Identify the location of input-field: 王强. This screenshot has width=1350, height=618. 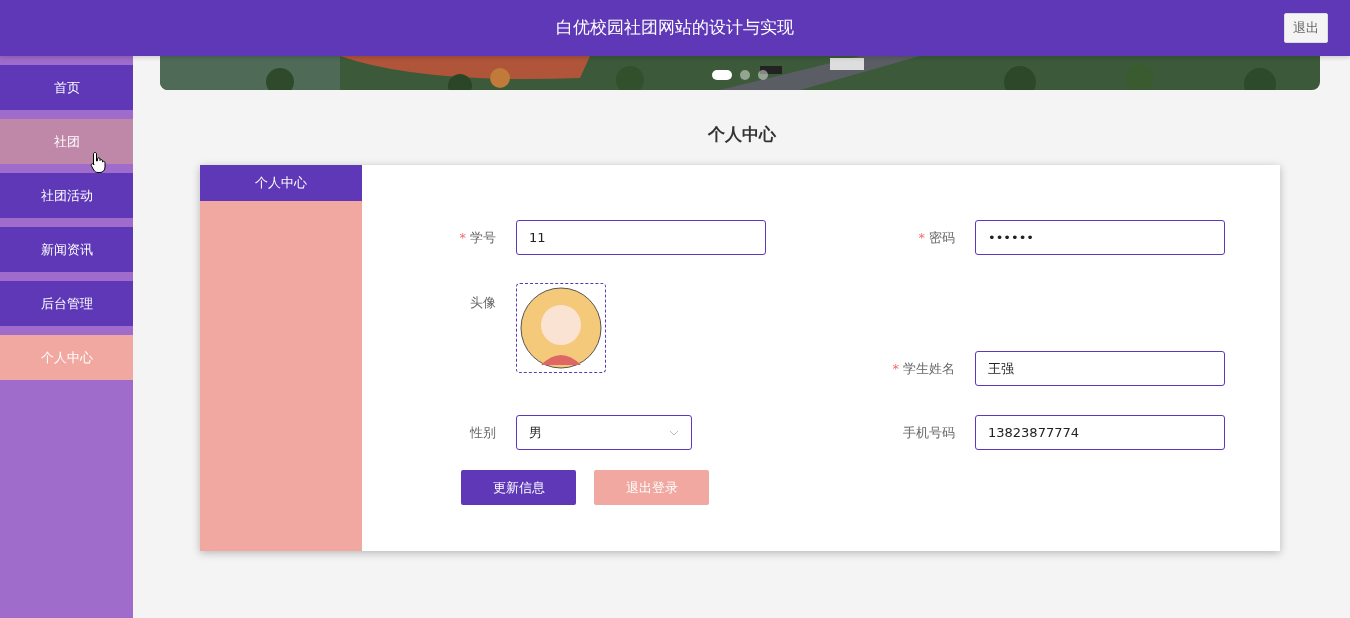
(1100, 368).